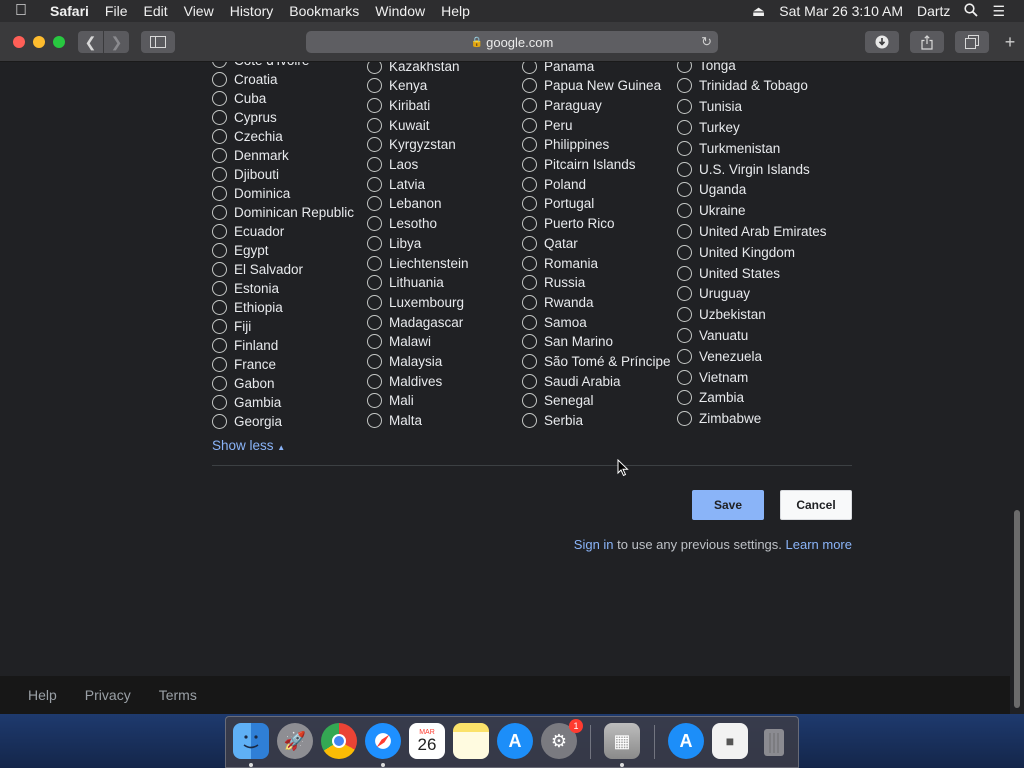 This screenshot has height=768, width=1024. Describe the element at coordinates (413, 69) in the screenshot. I see `country-option: Kazakhstan` at that location.